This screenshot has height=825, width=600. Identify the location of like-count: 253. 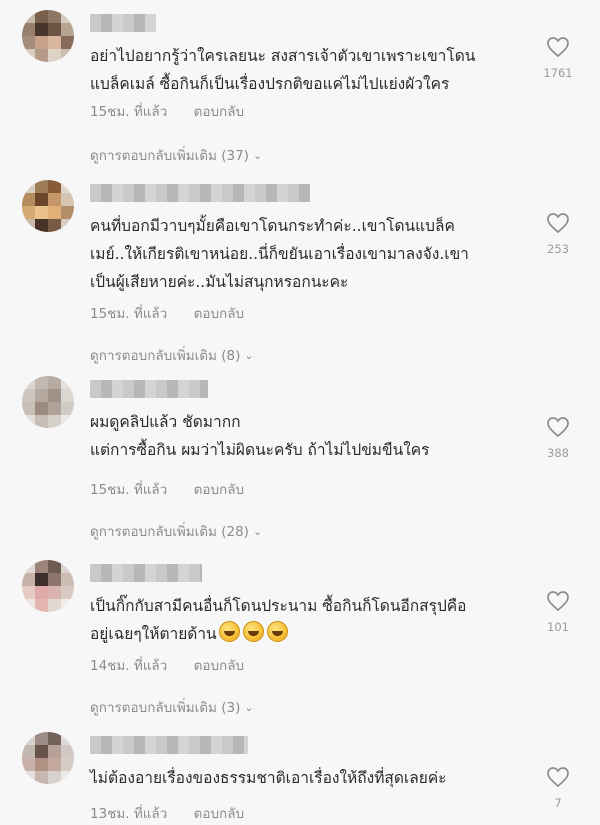
(558, 249).